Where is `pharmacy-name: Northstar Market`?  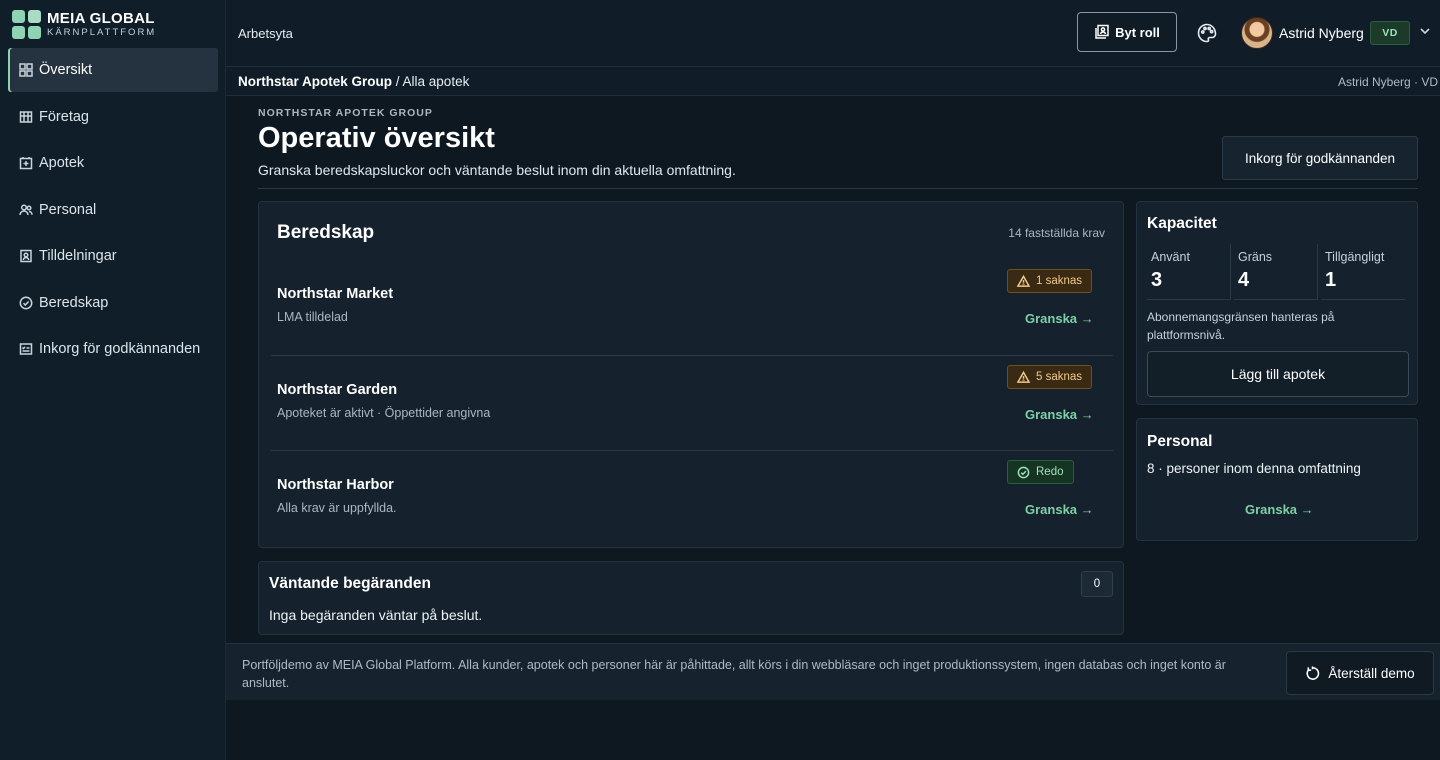
pharmacy-name: Northstar Market is located at coordinates (335, 294).